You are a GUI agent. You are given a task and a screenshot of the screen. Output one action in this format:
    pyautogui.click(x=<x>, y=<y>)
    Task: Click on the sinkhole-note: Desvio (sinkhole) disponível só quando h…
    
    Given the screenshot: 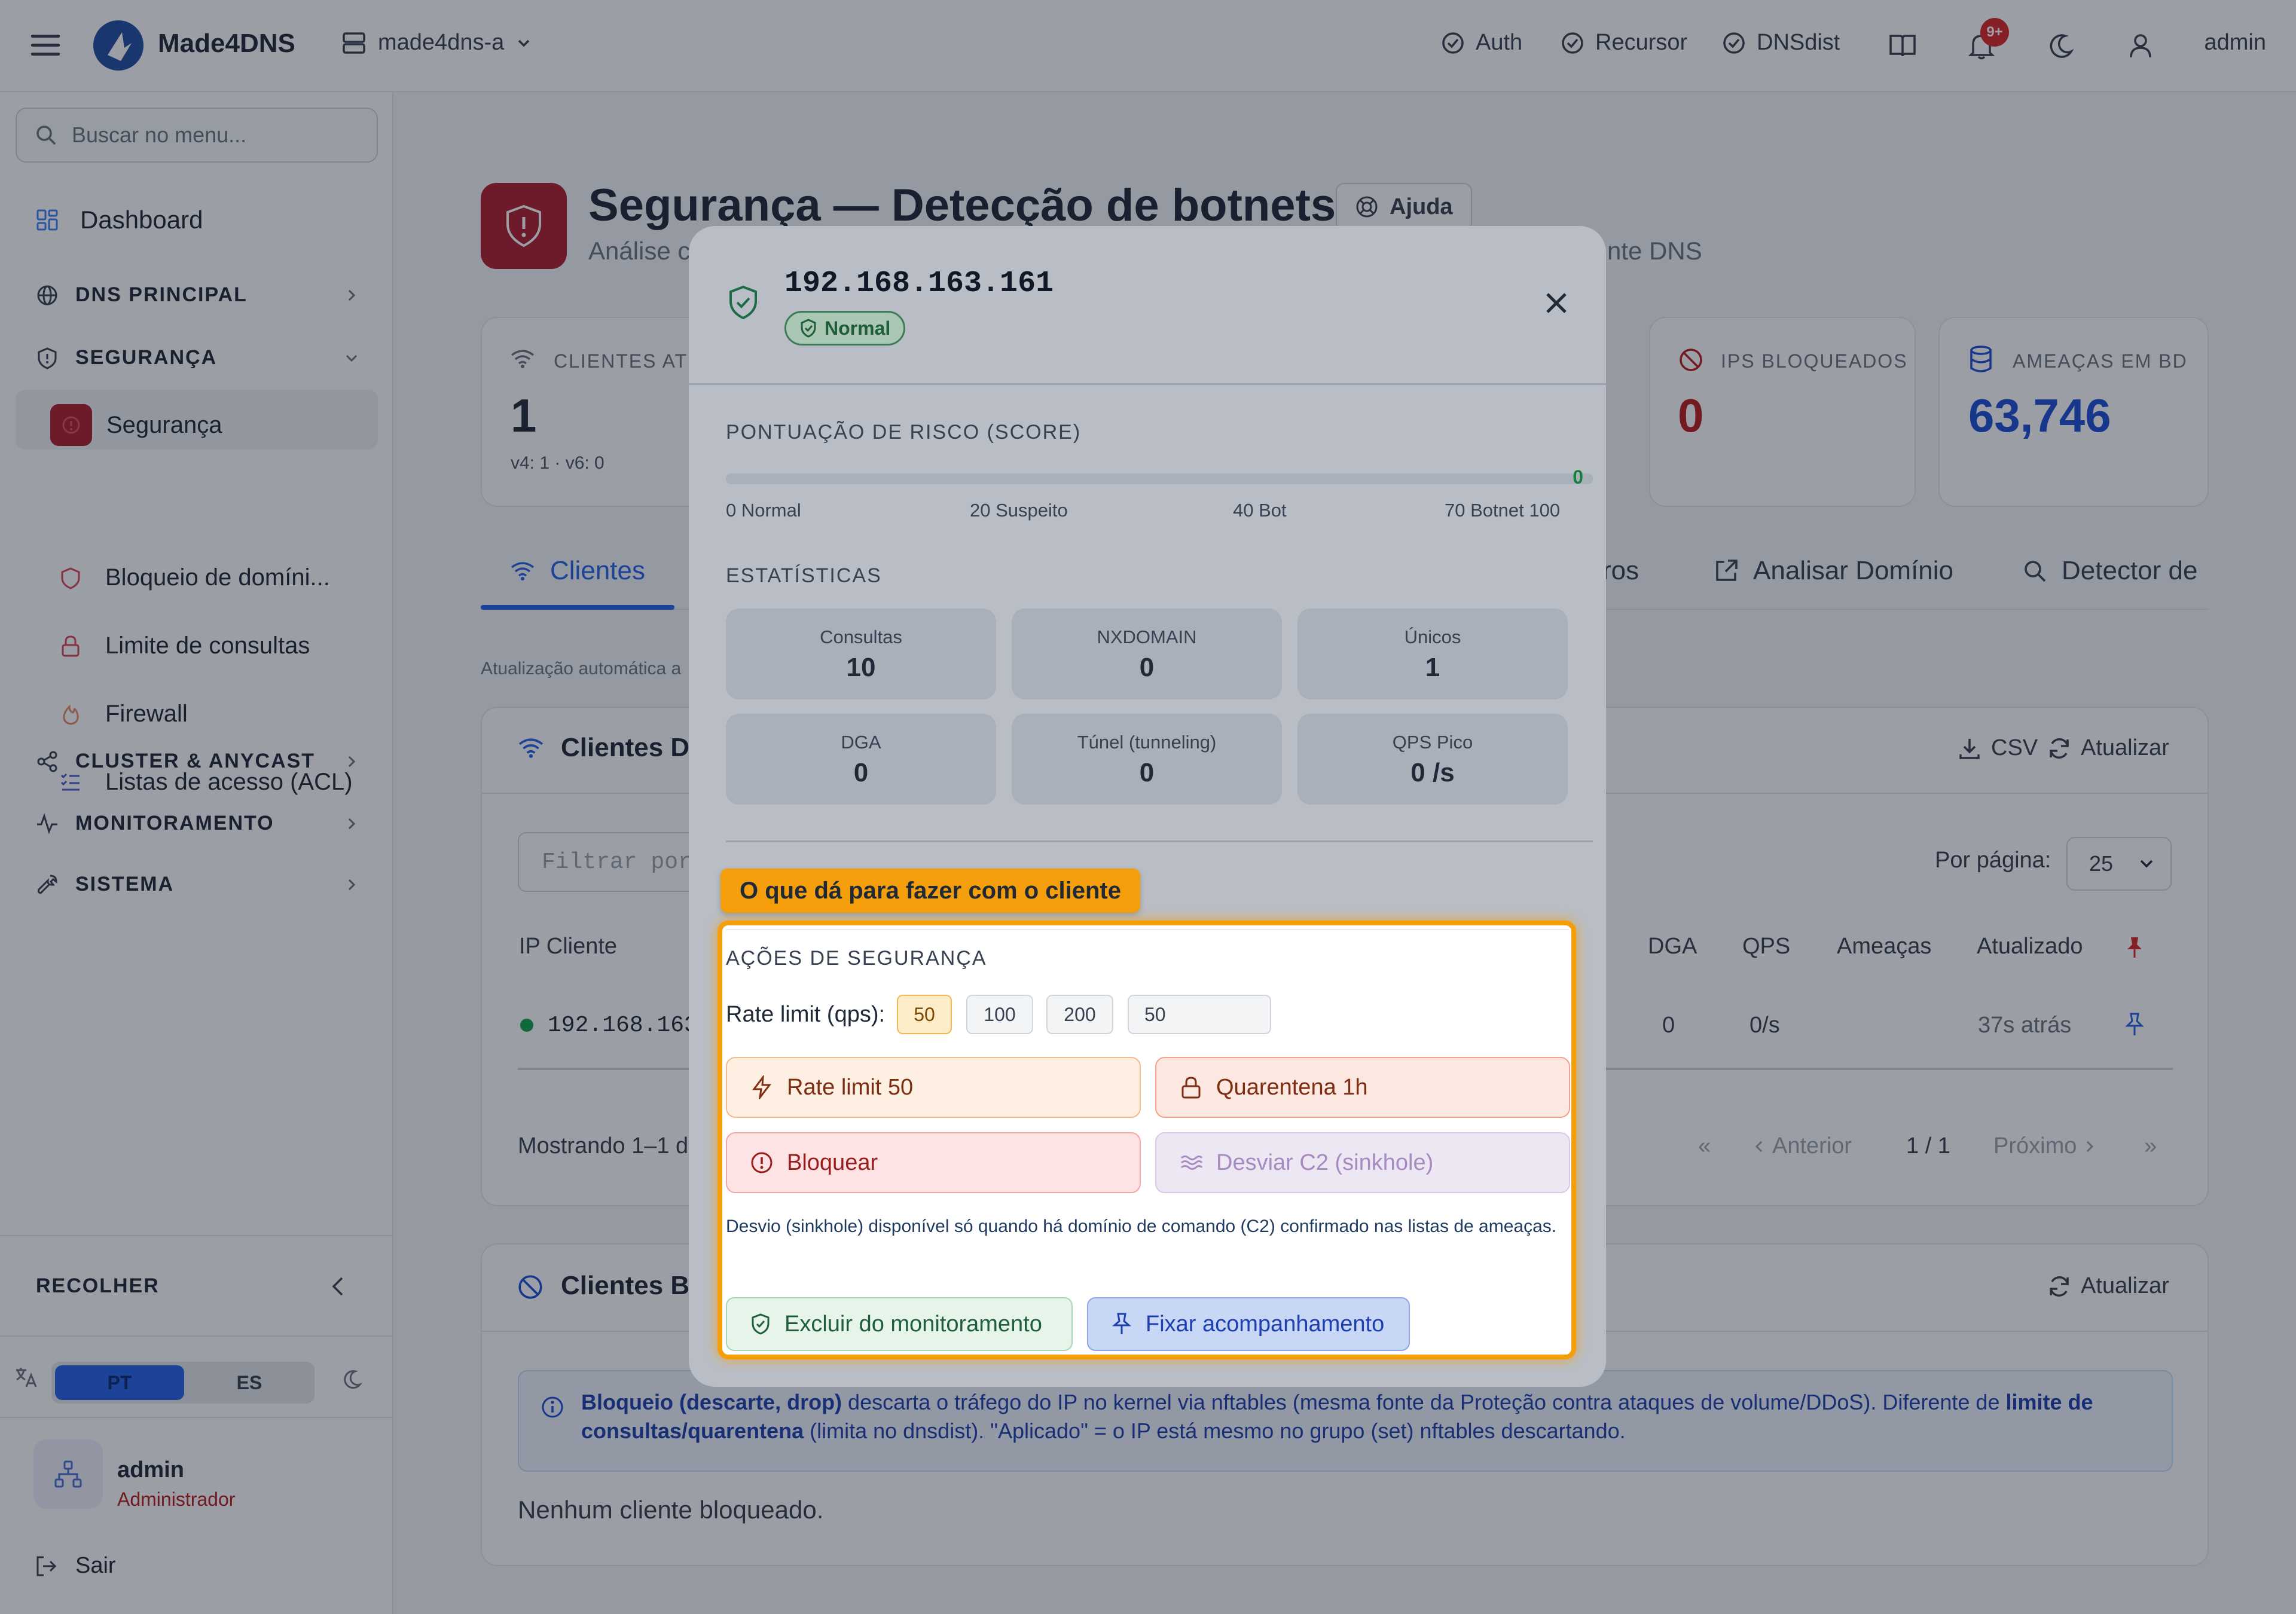 What is the action you would take?
    pyautogui.click(x=1141, y=1226)
    